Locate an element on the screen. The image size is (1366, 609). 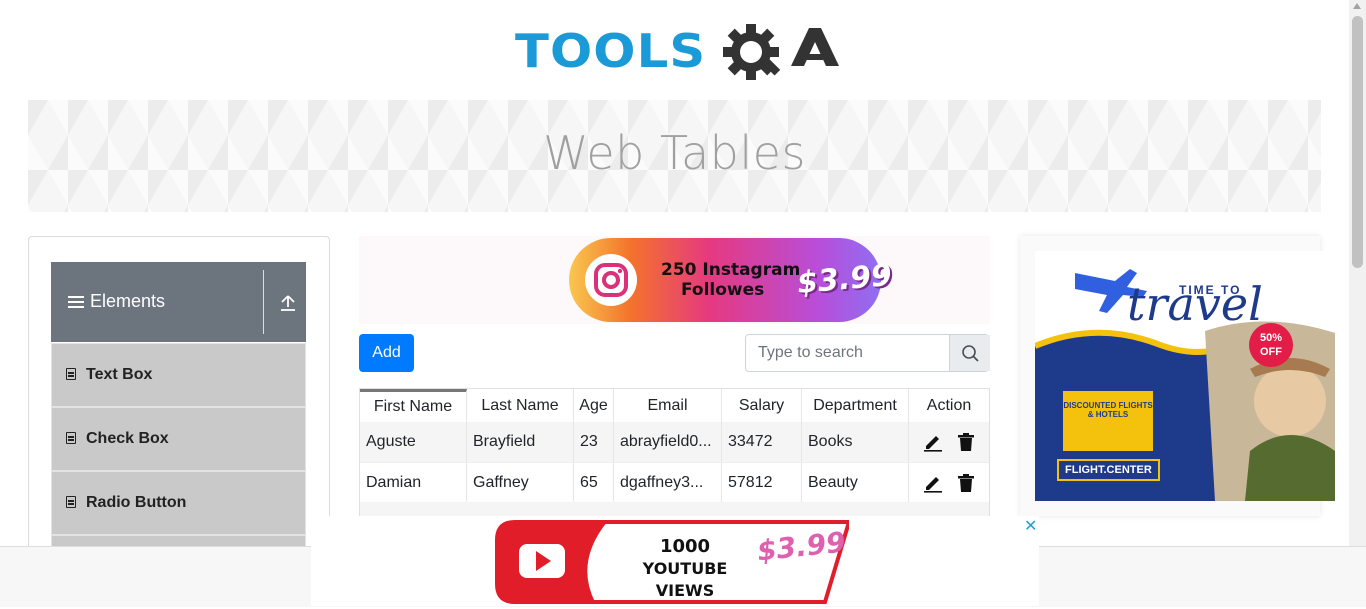
travel-ad-badge: DISCOUNTED FLIGHTS & HOTELS is located at coordinates (1108, 410).